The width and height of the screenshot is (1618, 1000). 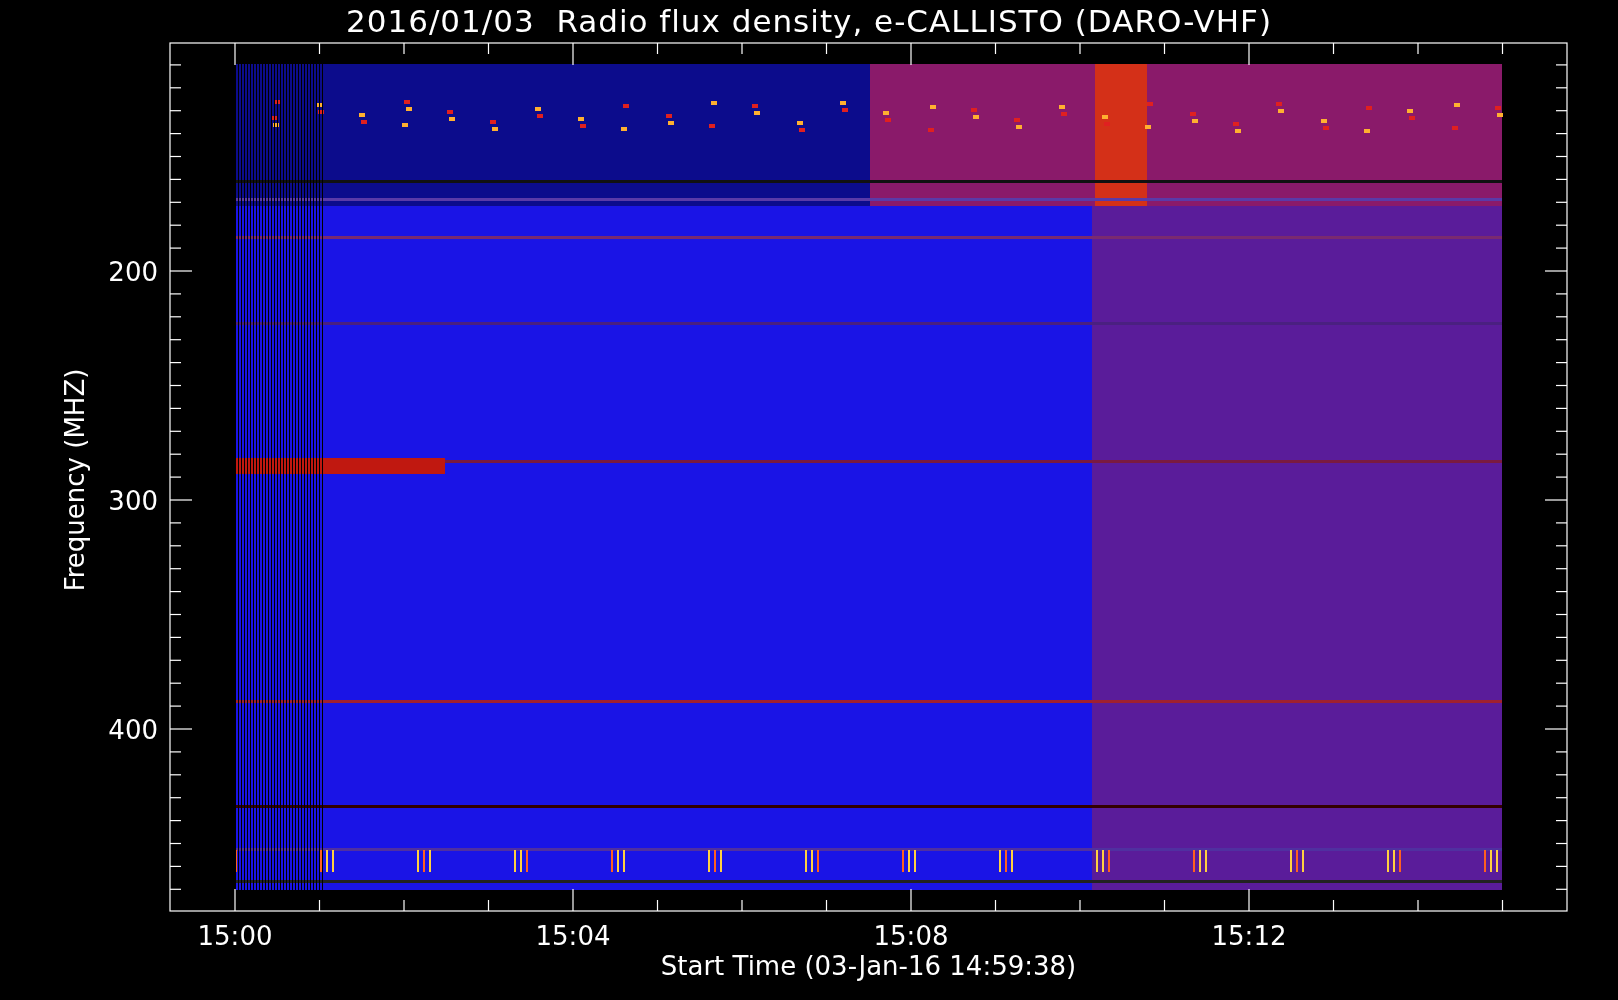 I want to click on chart-title: 2016/01/03 Radio flux density, e-CALLISTO (DARO-VHF), so click(x=809, y=21).